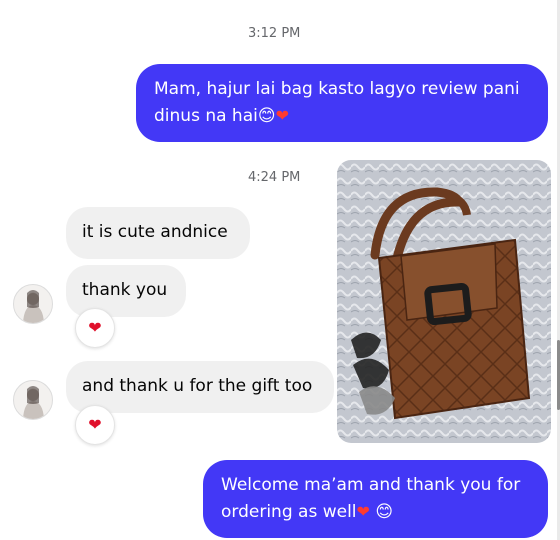 Image resolution: width=560 pixels, height=540 pixels. I want to click on incoming-message: it is cute andnice, so click(158, 233).